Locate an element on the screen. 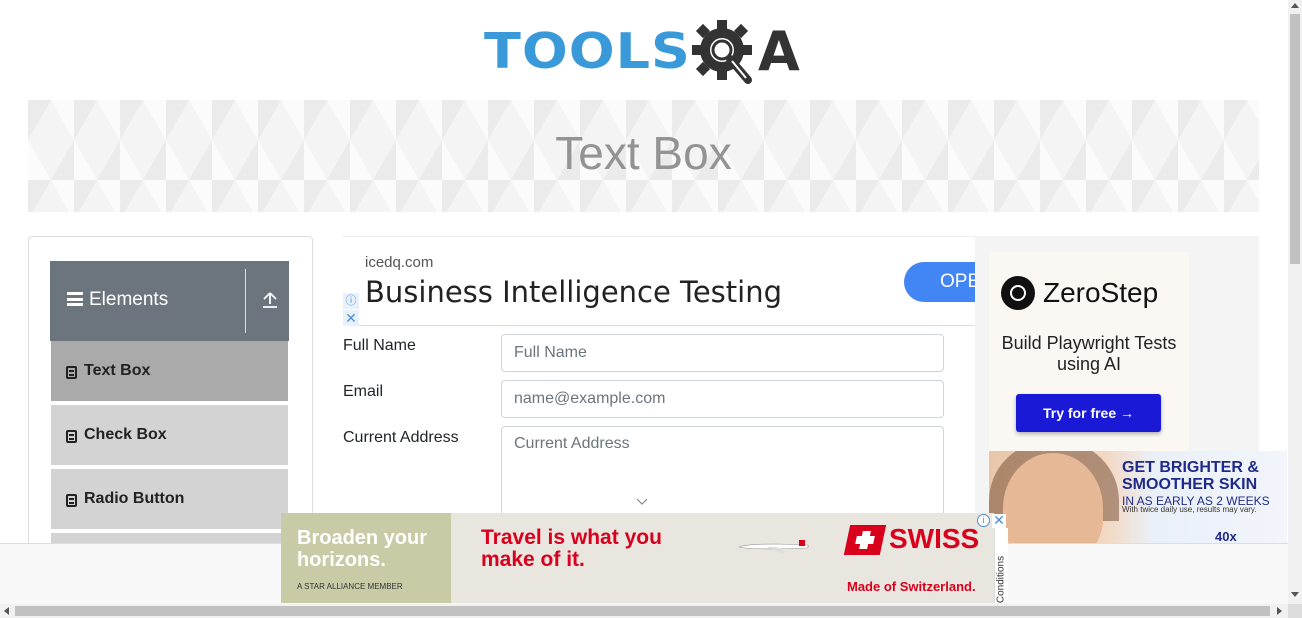 This screenshot has height=618, width=1302. gear-magnifier-icon is located at coordinates (722, 52).